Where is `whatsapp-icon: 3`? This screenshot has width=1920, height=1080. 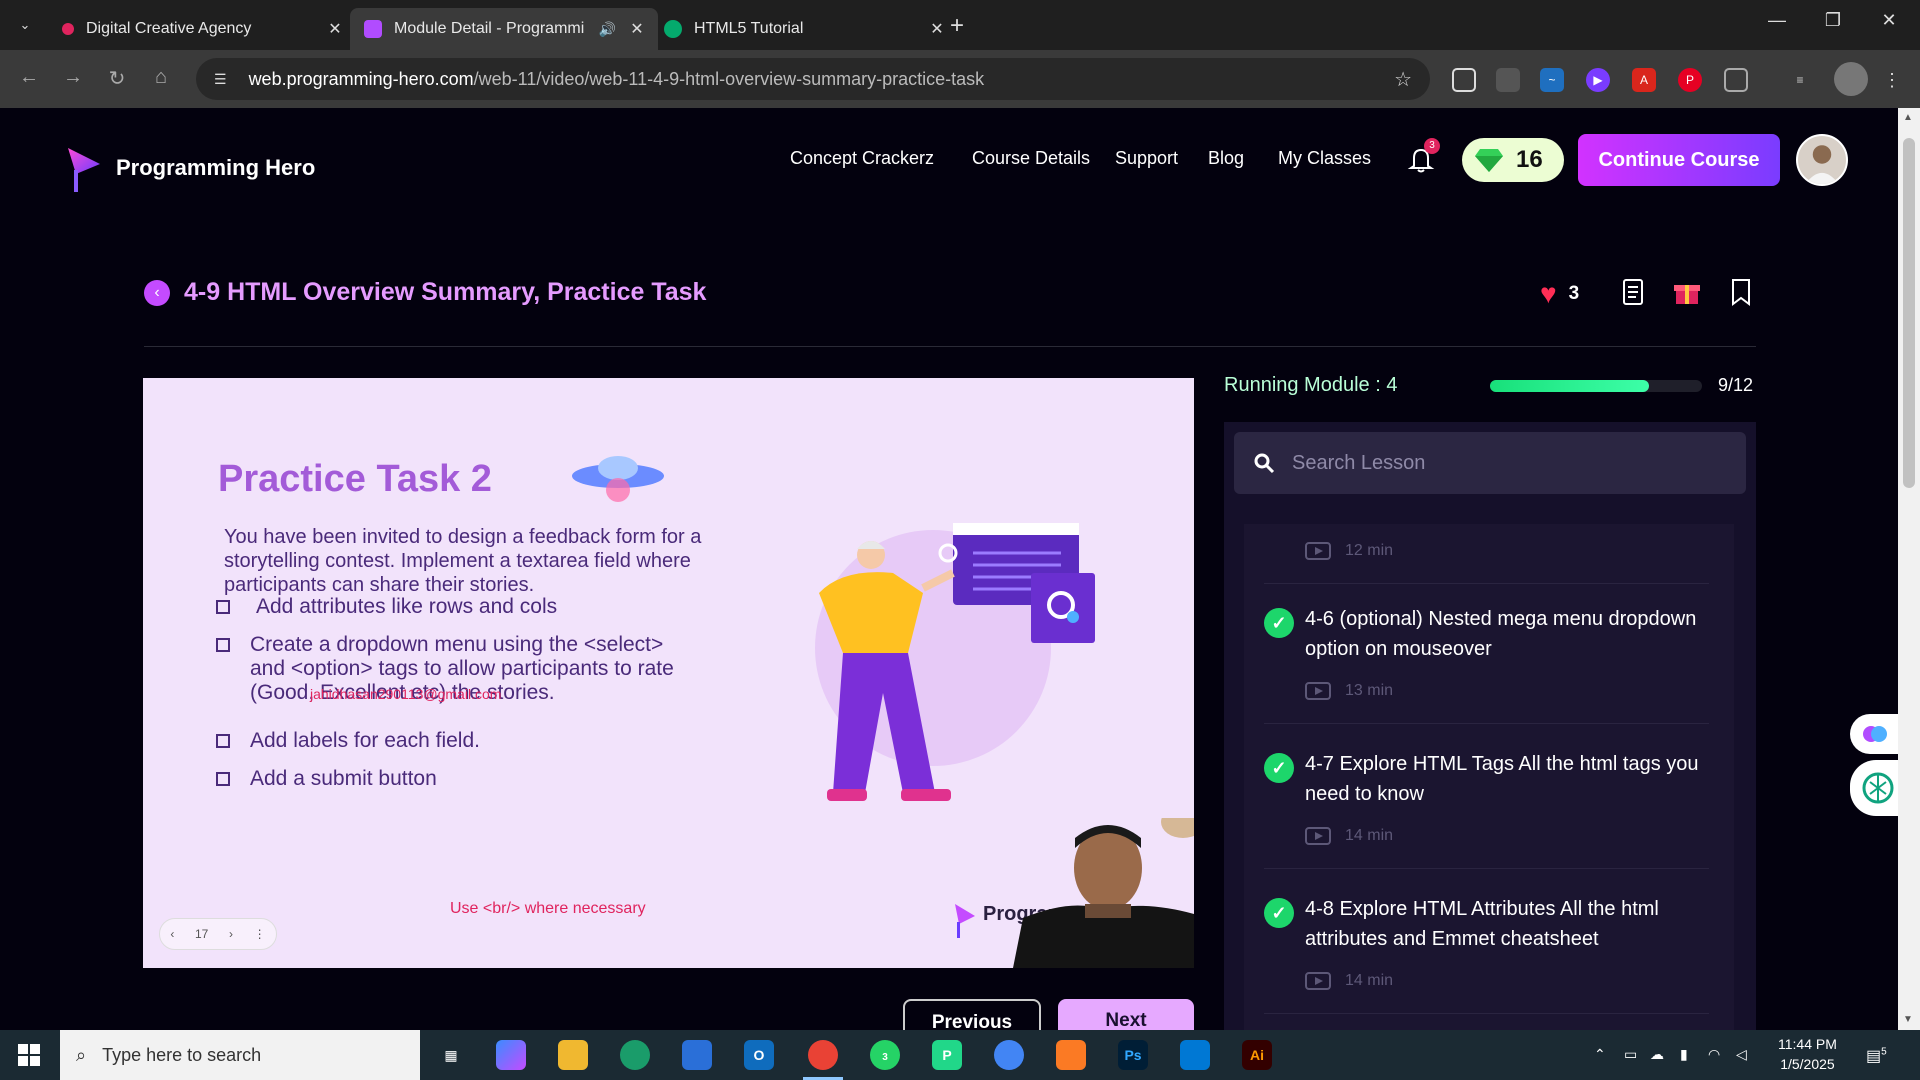
whatsapp-icon: 3 is located at coordinates (885, 1055).